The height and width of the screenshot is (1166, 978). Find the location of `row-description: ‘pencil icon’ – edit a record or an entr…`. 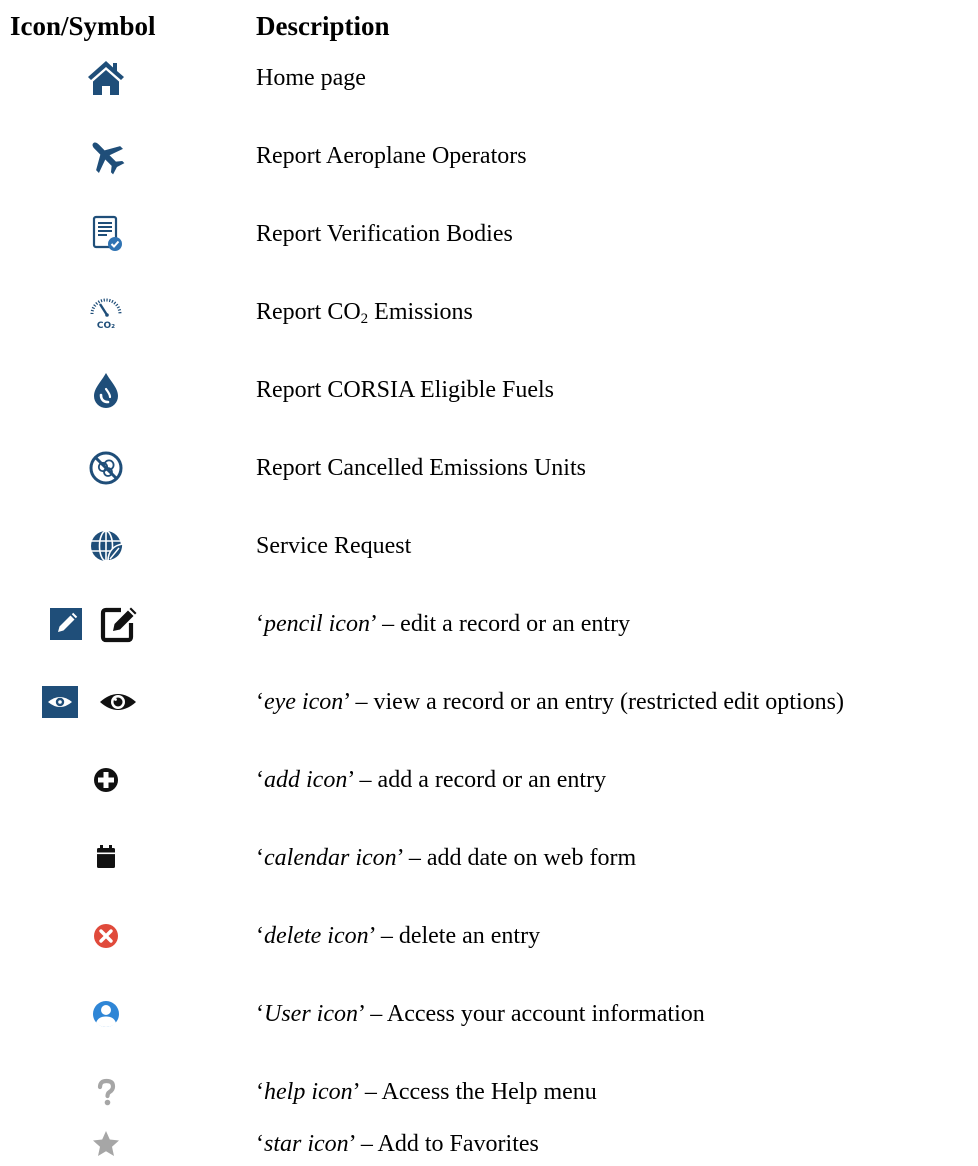

row-description: ‘pencil icon’ – edit a record or an entr… is located at coordinates (443, 624).